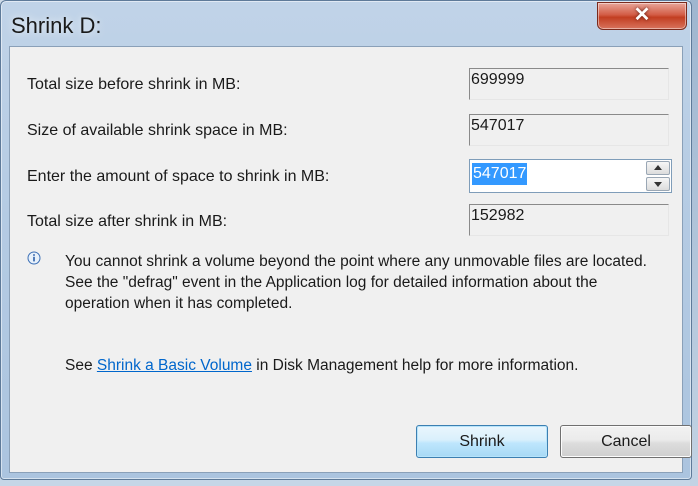 The width and height of the screenshot is (698, 486). What do you see at coordinates (157, 130) in the screenshot?
I see `available-space-label: Size of available shrink space in MB:` at bounding box center [157, 130].